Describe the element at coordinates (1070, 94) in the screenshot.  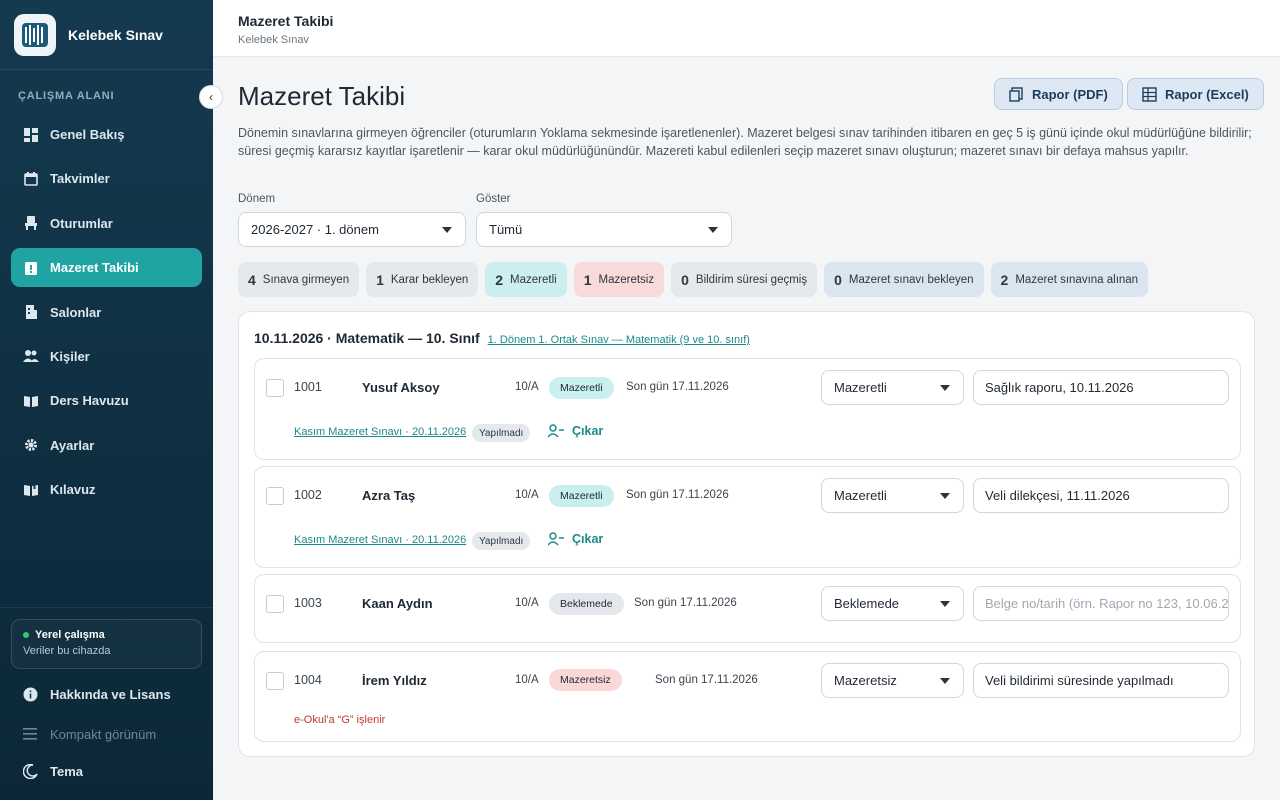
I see `report-pdf-label: Rapor (PDF)` at that location.